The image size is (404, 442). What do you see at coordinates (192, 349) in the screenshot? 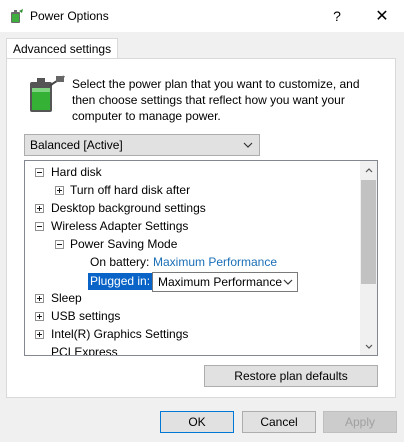
I see `tree-clip: PCI Express` at bounding box center [192, 349].